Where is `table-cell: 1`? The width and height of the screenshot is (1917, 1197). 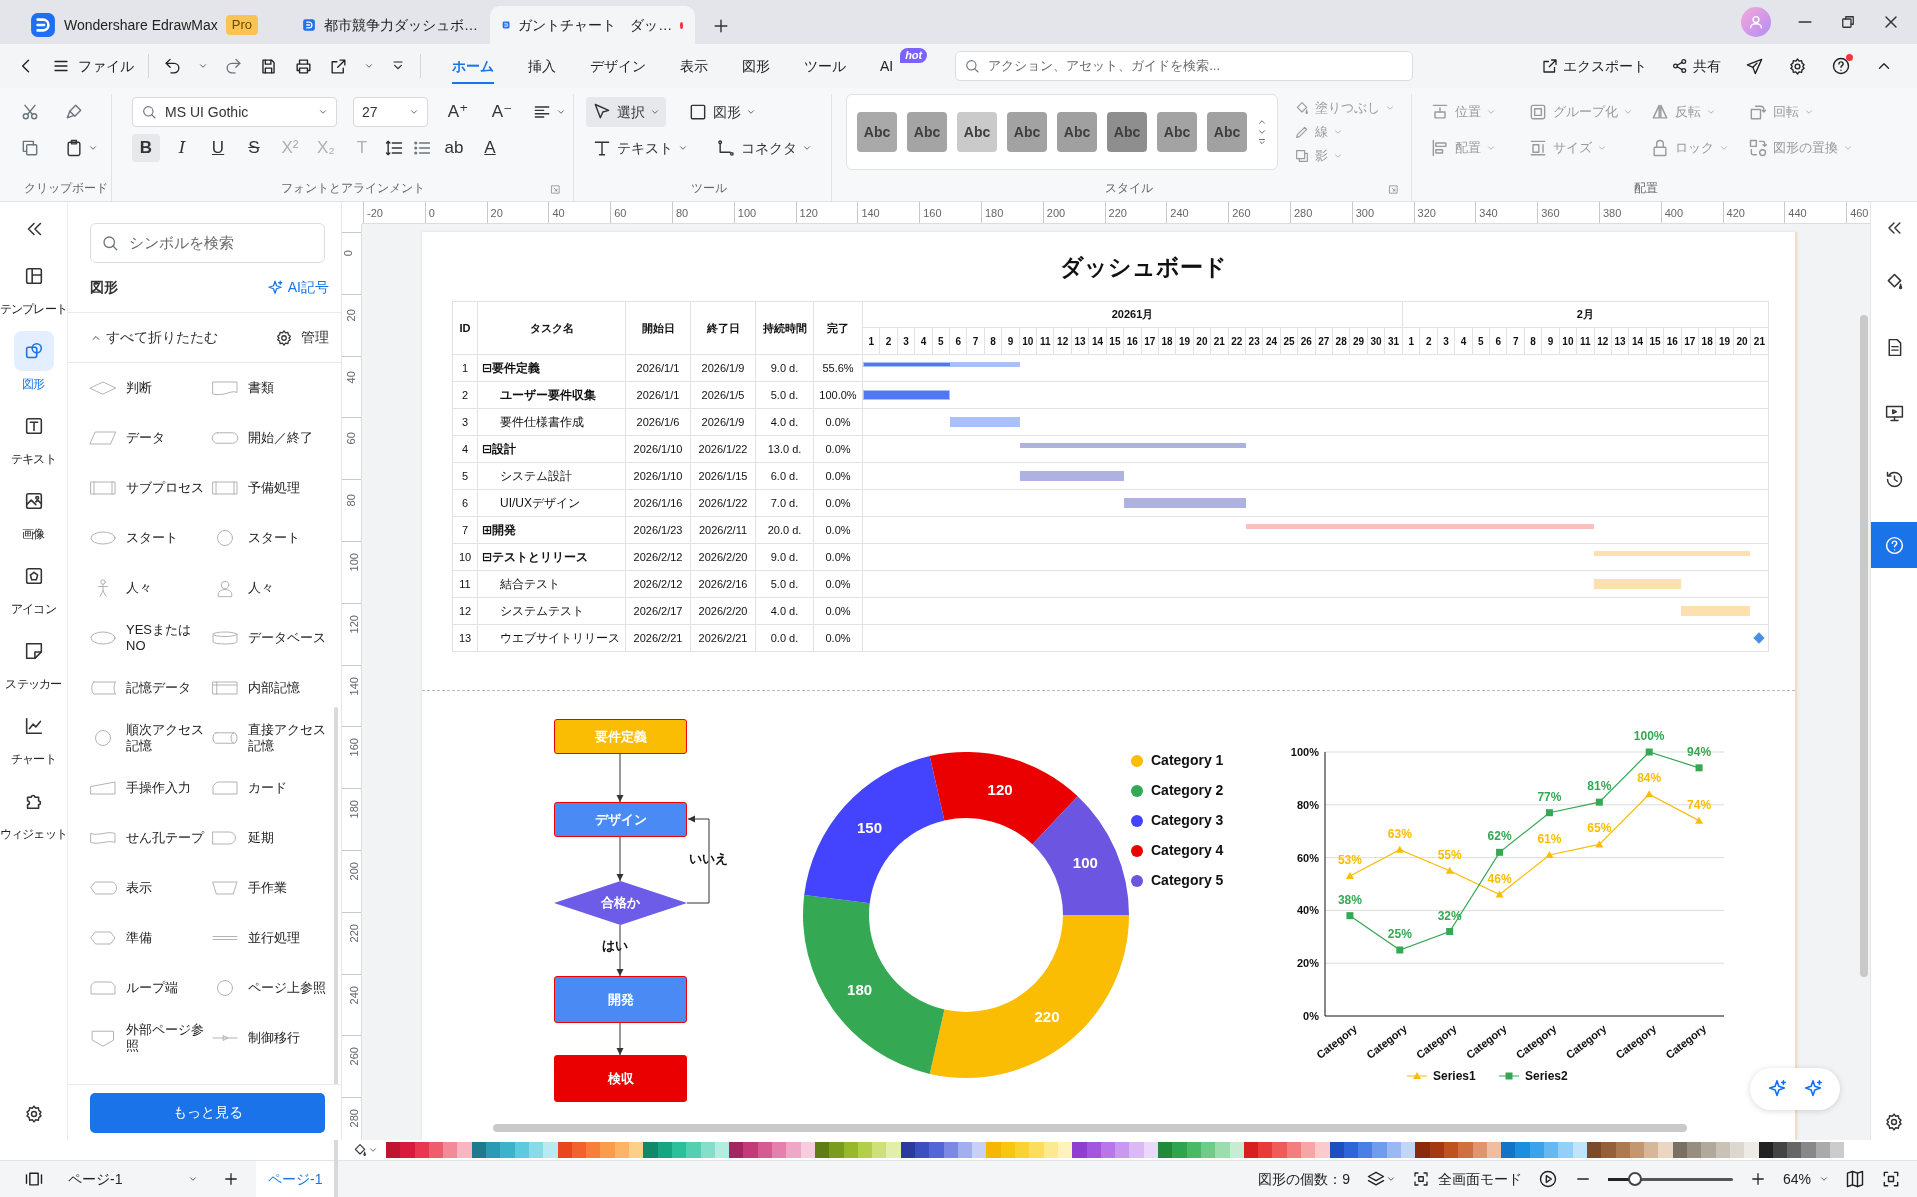 table-cell: 1 is located at coordinates (465, 368).